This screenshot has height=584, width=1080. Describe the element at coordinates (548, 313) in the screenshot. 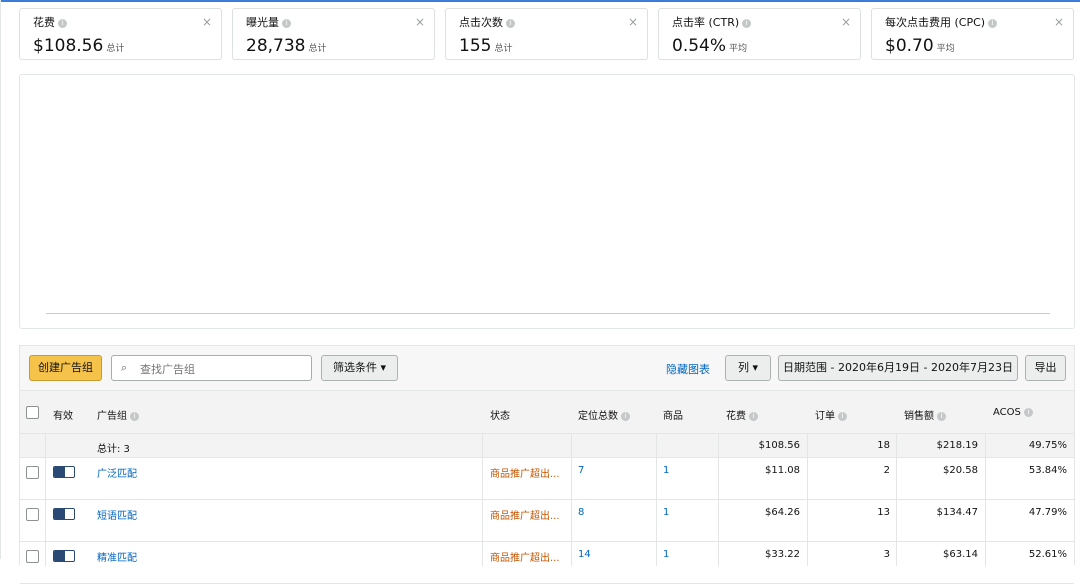

I see `chart-baseline` at that location.